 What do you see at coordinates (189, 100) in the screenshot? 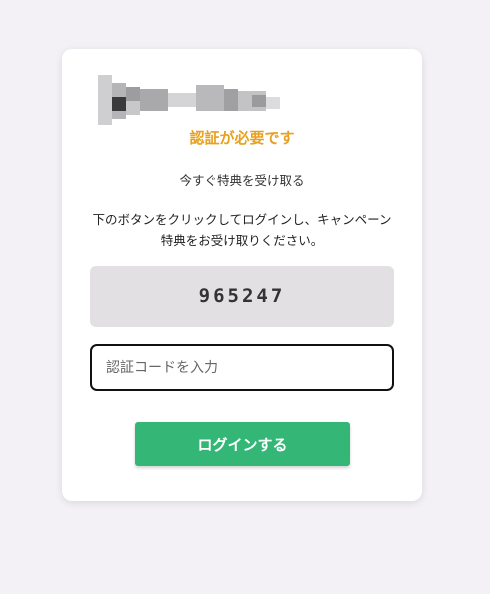
I see `brand-logo` at bounding box center [189, 100].